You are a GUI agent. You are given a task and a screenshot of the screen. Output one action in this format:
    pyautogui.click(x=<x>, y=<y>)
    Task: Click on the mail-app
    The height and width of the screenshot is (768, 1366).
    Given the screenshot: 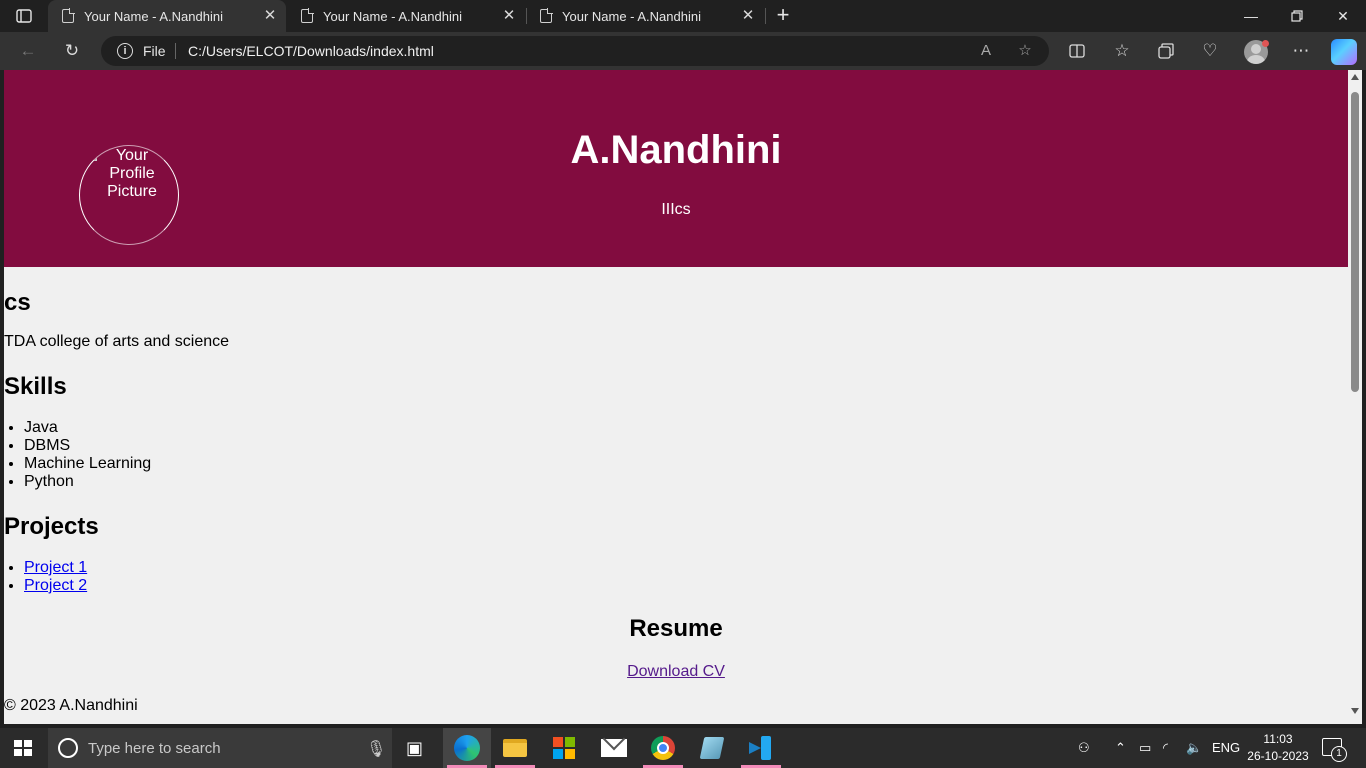 What is the action you would take?
    pyautogui.click(x=614, y=748)
    